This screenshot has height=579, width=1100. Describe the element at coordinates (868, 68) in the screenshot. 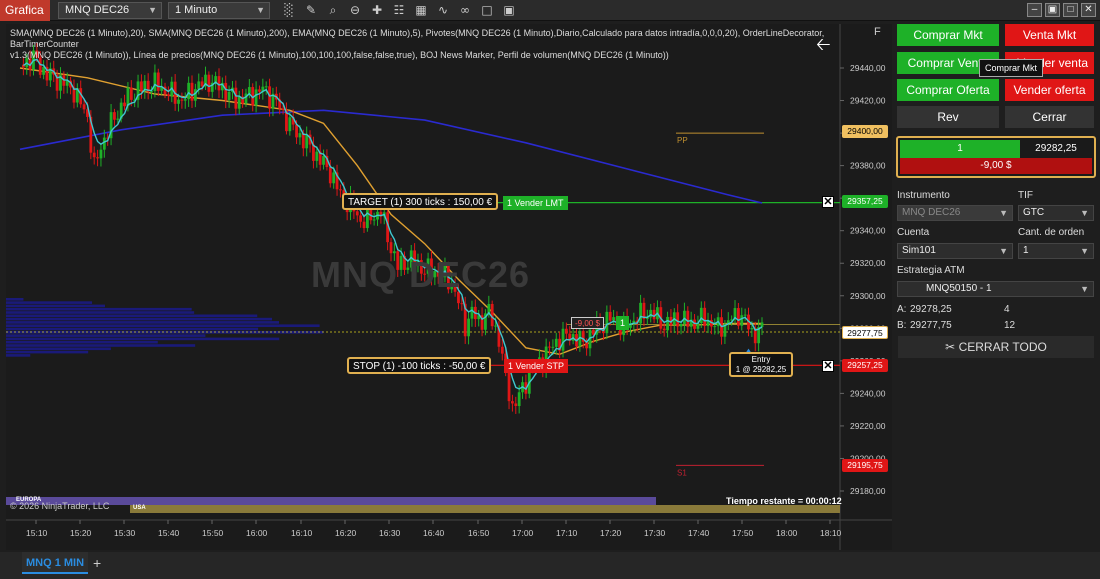

I see `price-axis-label: 29440,00` at that location.